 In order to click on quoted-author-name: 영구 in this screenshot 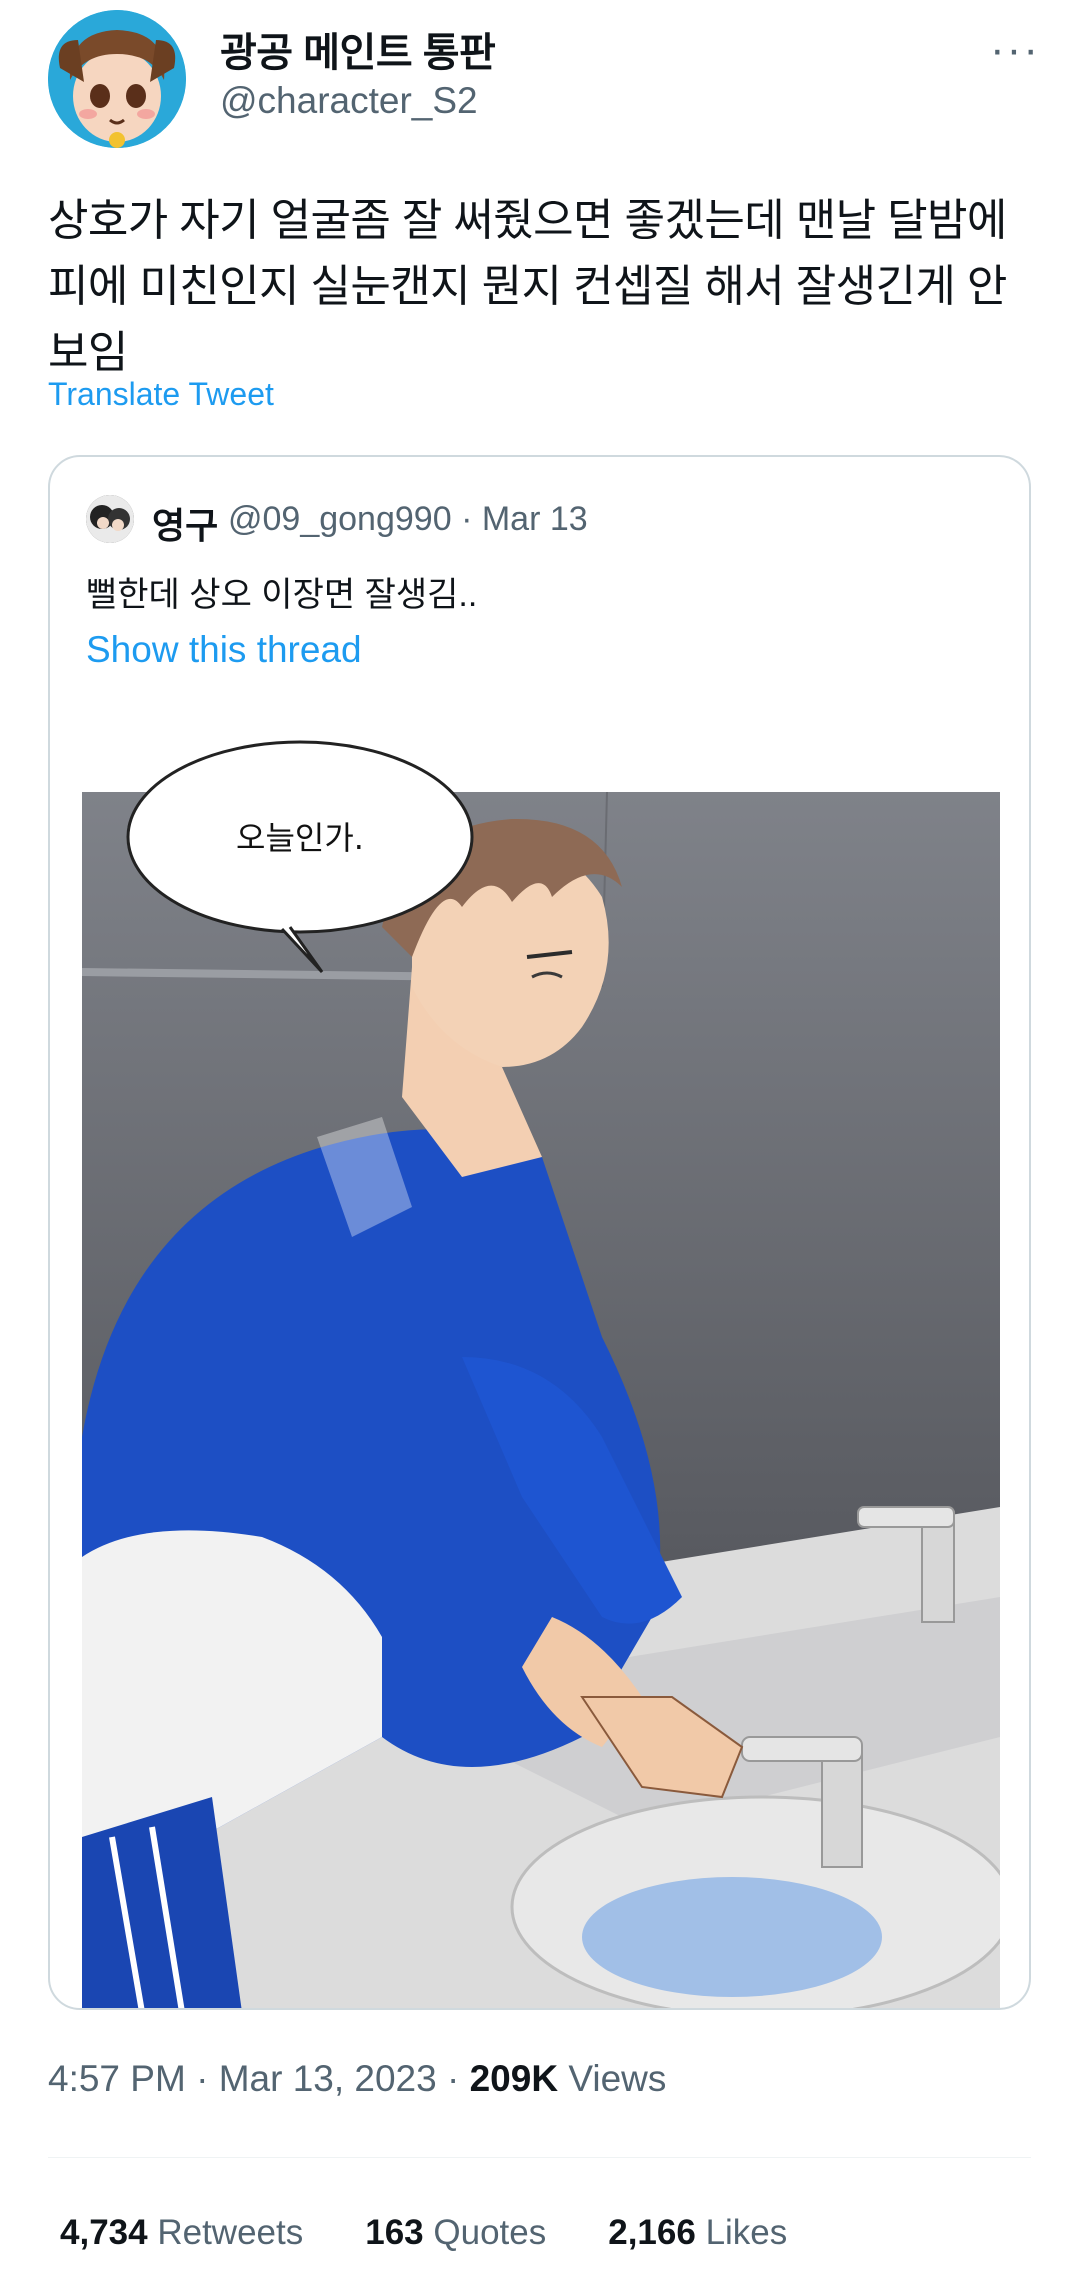, I will do `click(185, 525)`.